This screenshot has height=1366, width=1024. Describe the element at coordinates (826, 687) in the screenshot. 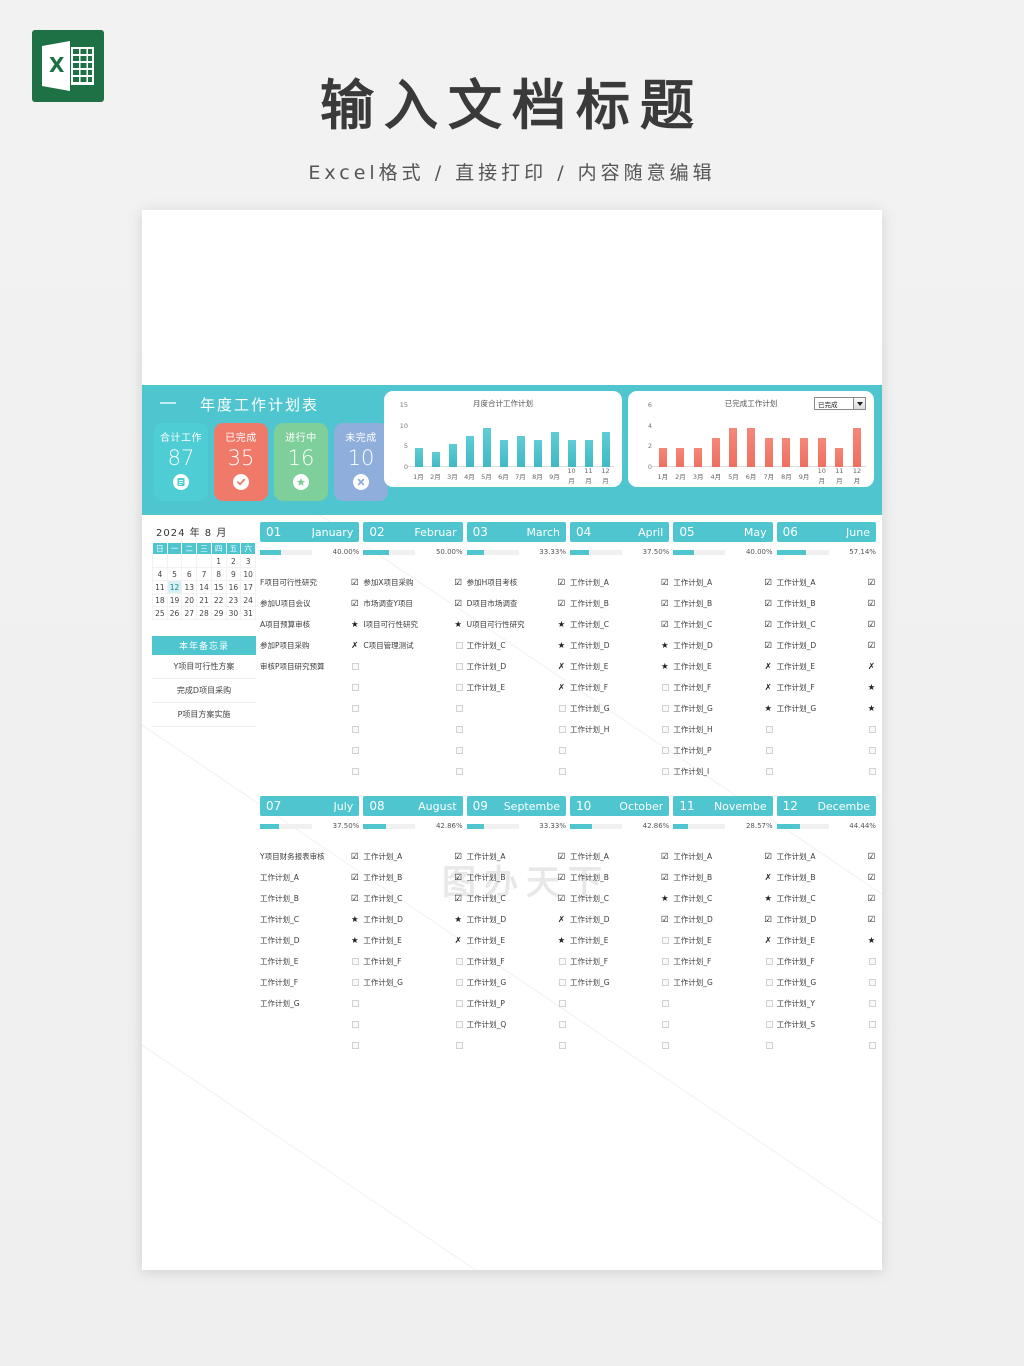

I see `task-row: 工作计划_F ★` at that location.